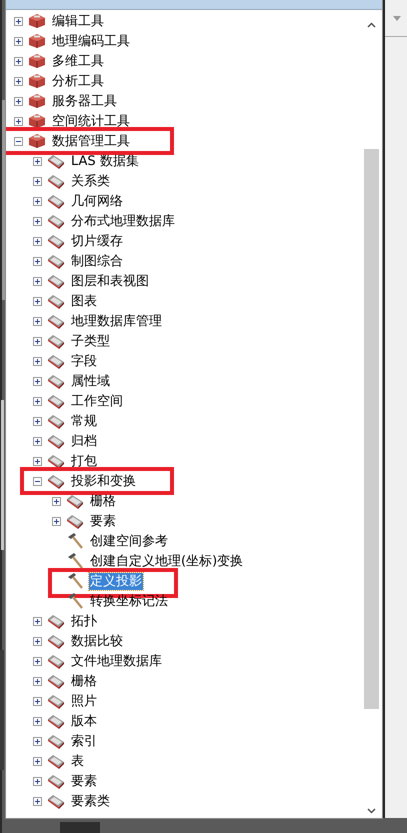  What do you see at coordinates (78, 81) in the screenshot?
I see `tree-item: 分析工具` at bounding box center [78, 81].